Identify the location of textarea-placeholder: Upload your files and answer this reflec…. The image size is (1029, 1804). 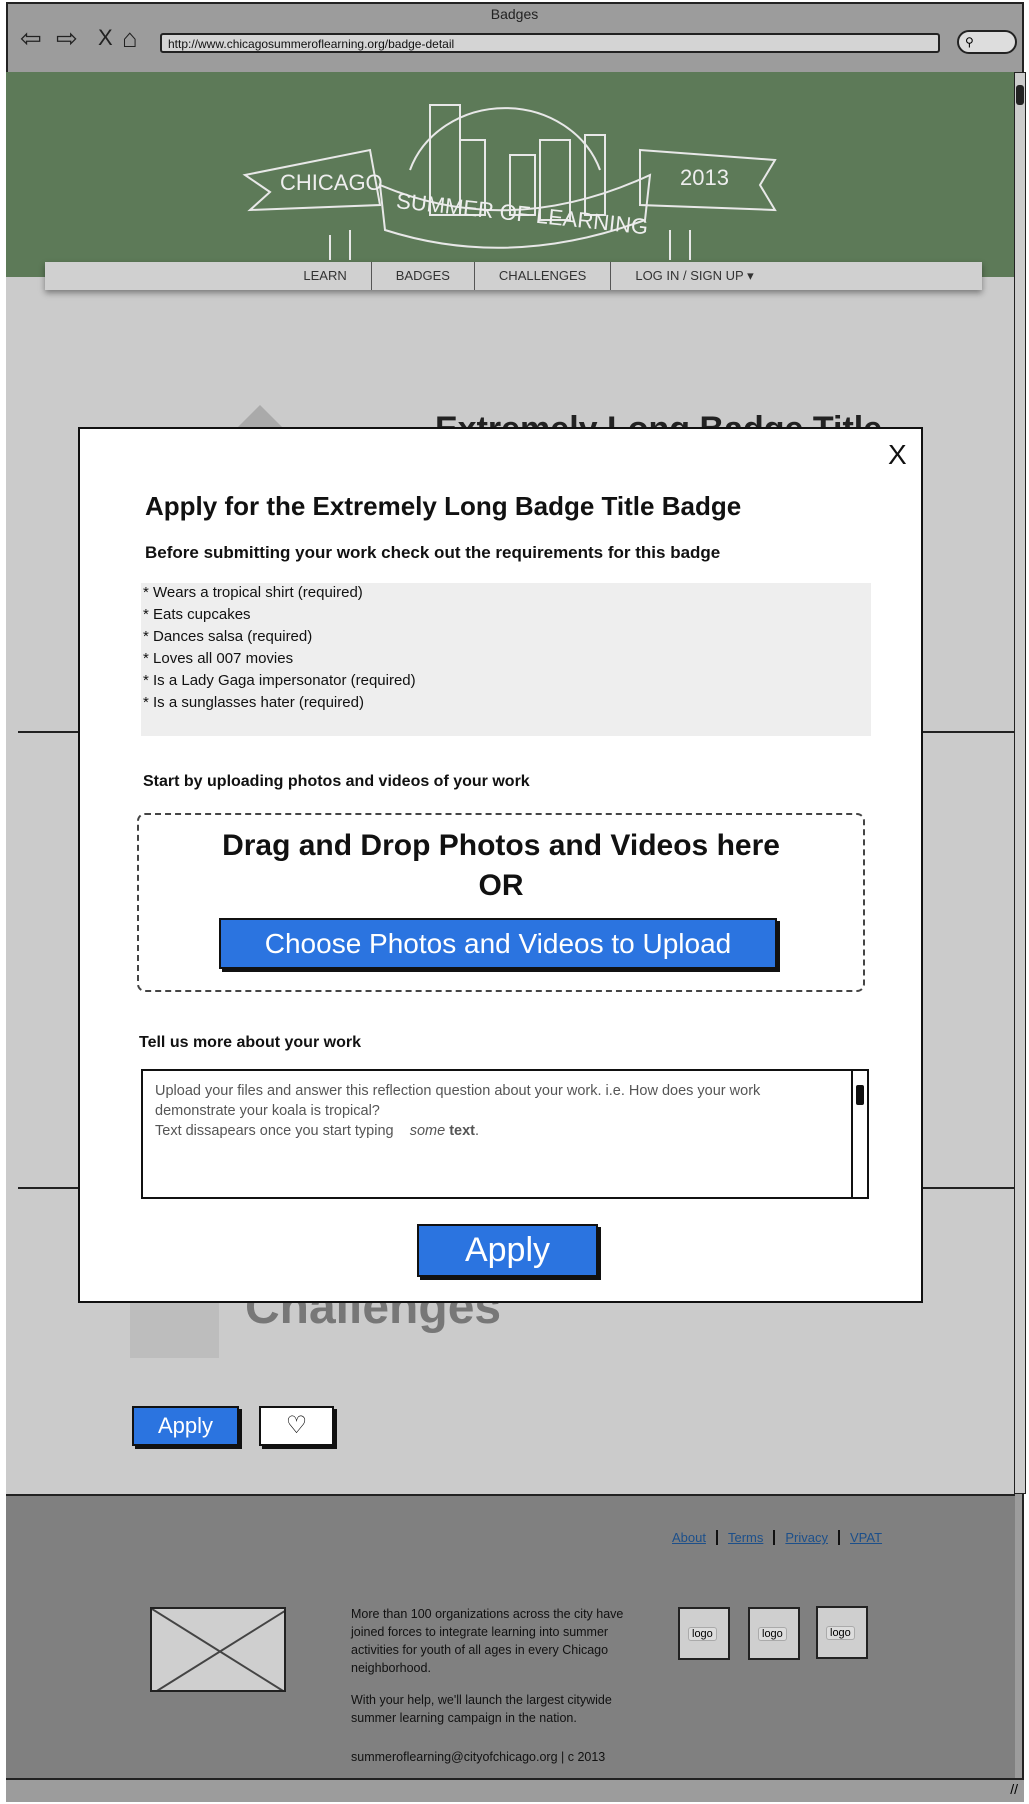
(458, 1101).